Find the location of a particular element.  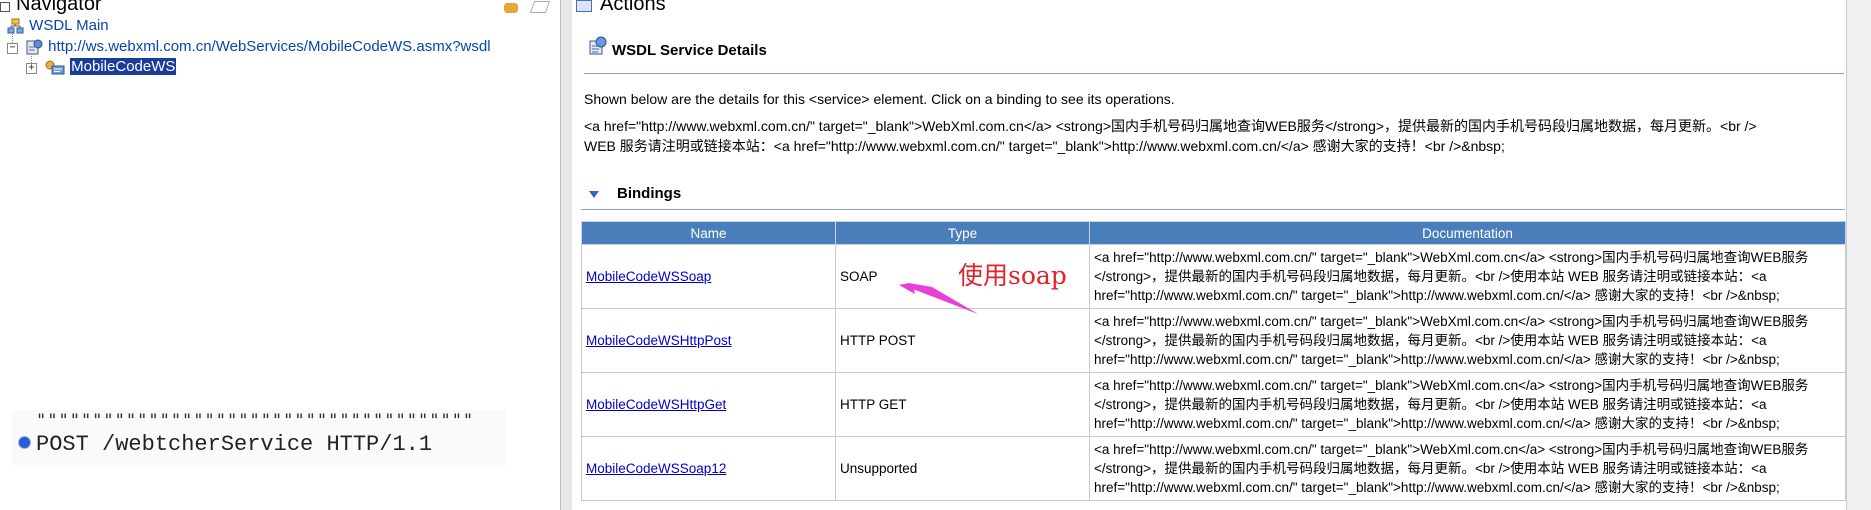

section-divider is located at coordinates (1214, 73).